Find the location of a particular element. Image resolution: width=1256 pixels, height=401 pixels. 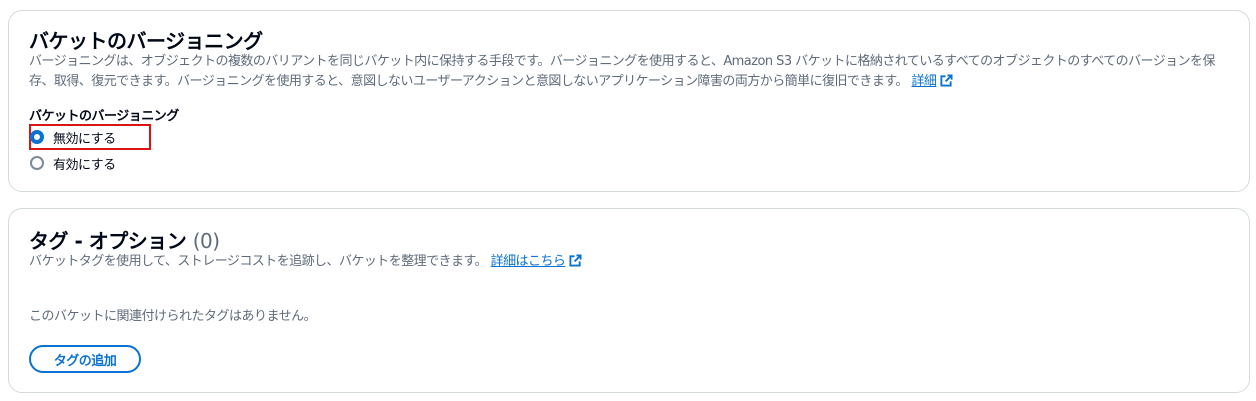

versioning-field-label: バケットのバージョニング is located at coordinates (104, 116).